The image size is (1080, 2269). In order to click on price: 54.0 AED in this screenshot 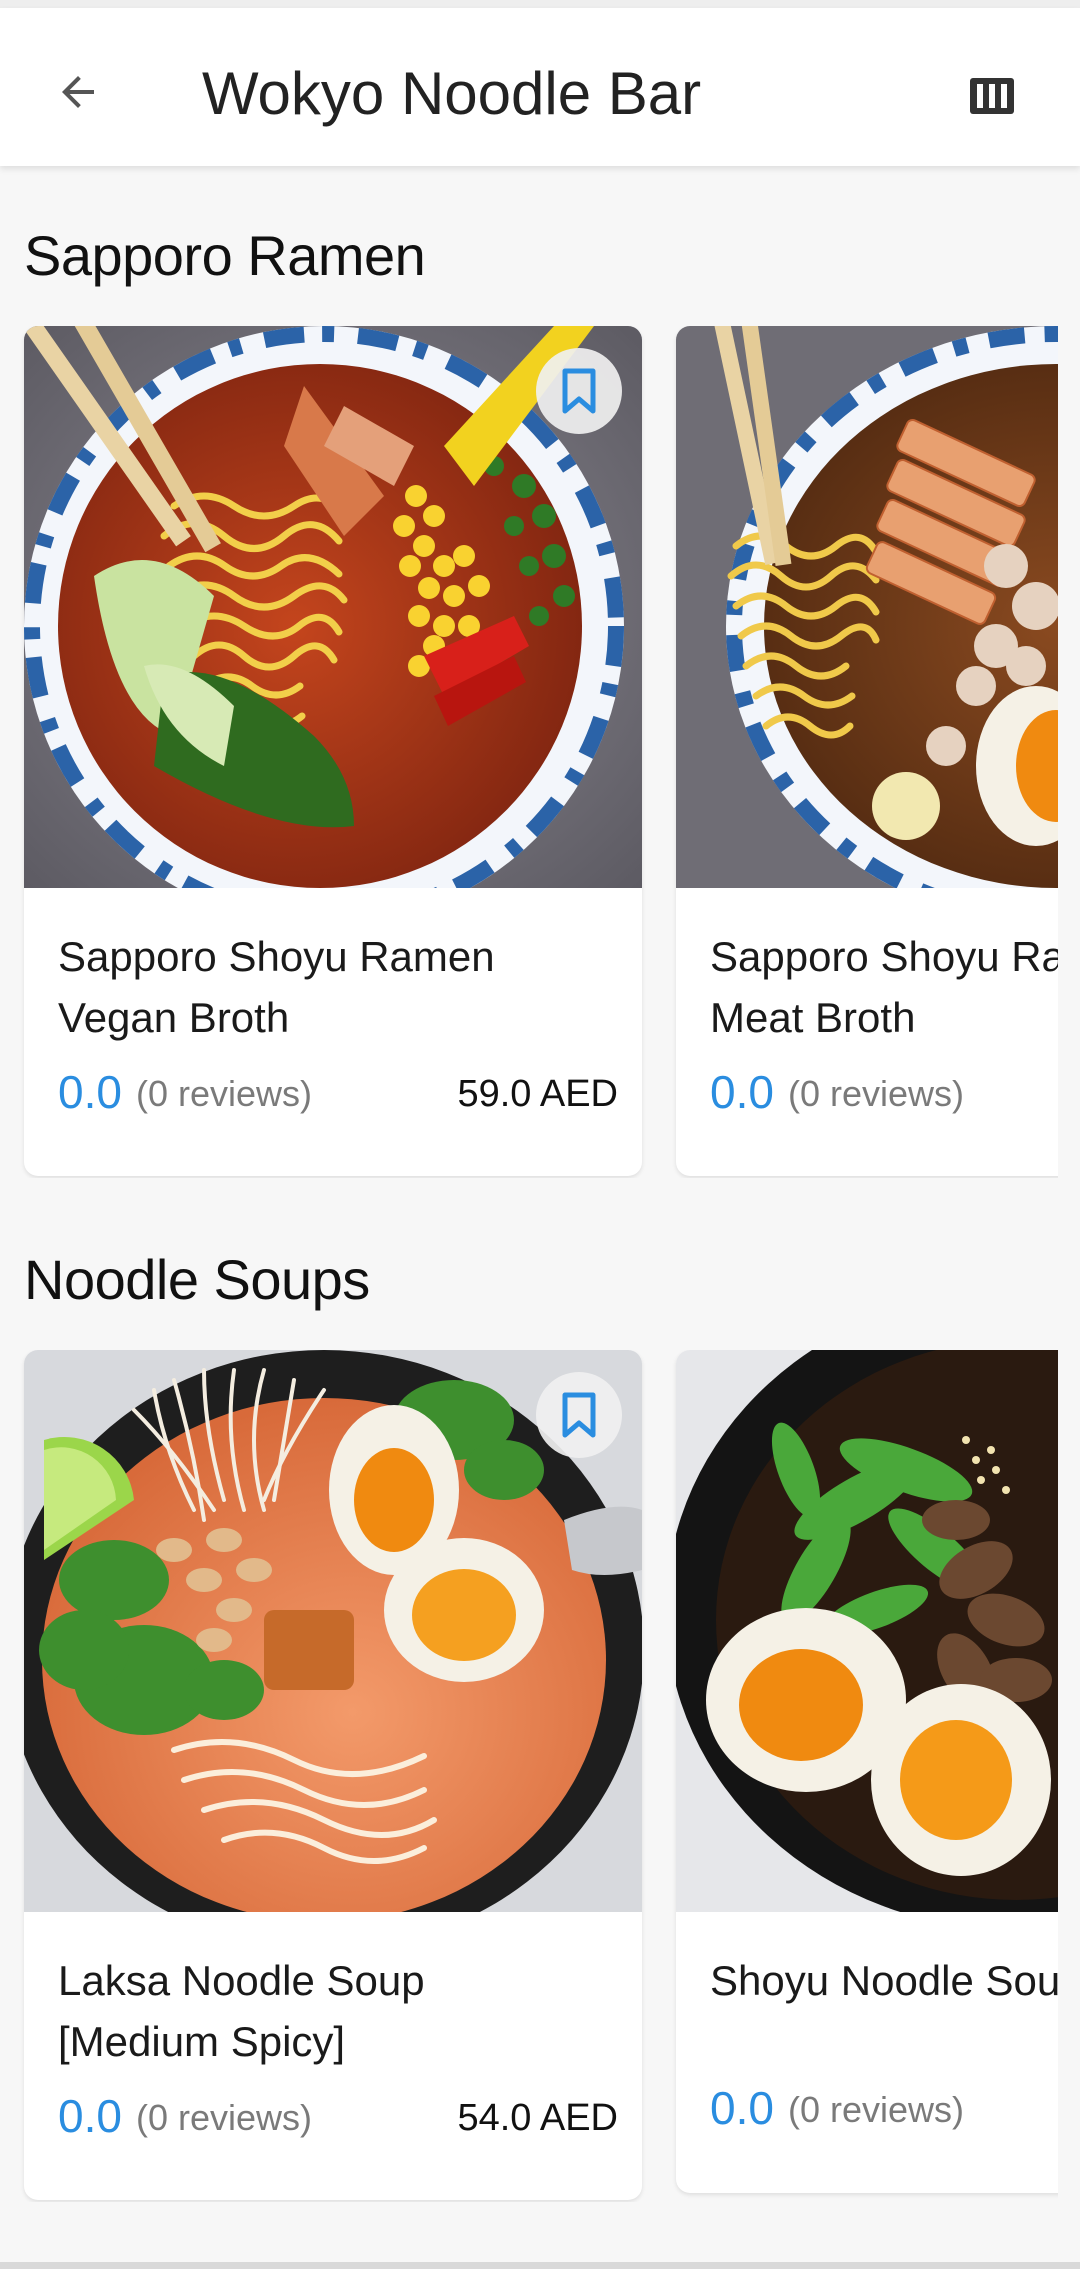, I will do `click(537, 2118)`.